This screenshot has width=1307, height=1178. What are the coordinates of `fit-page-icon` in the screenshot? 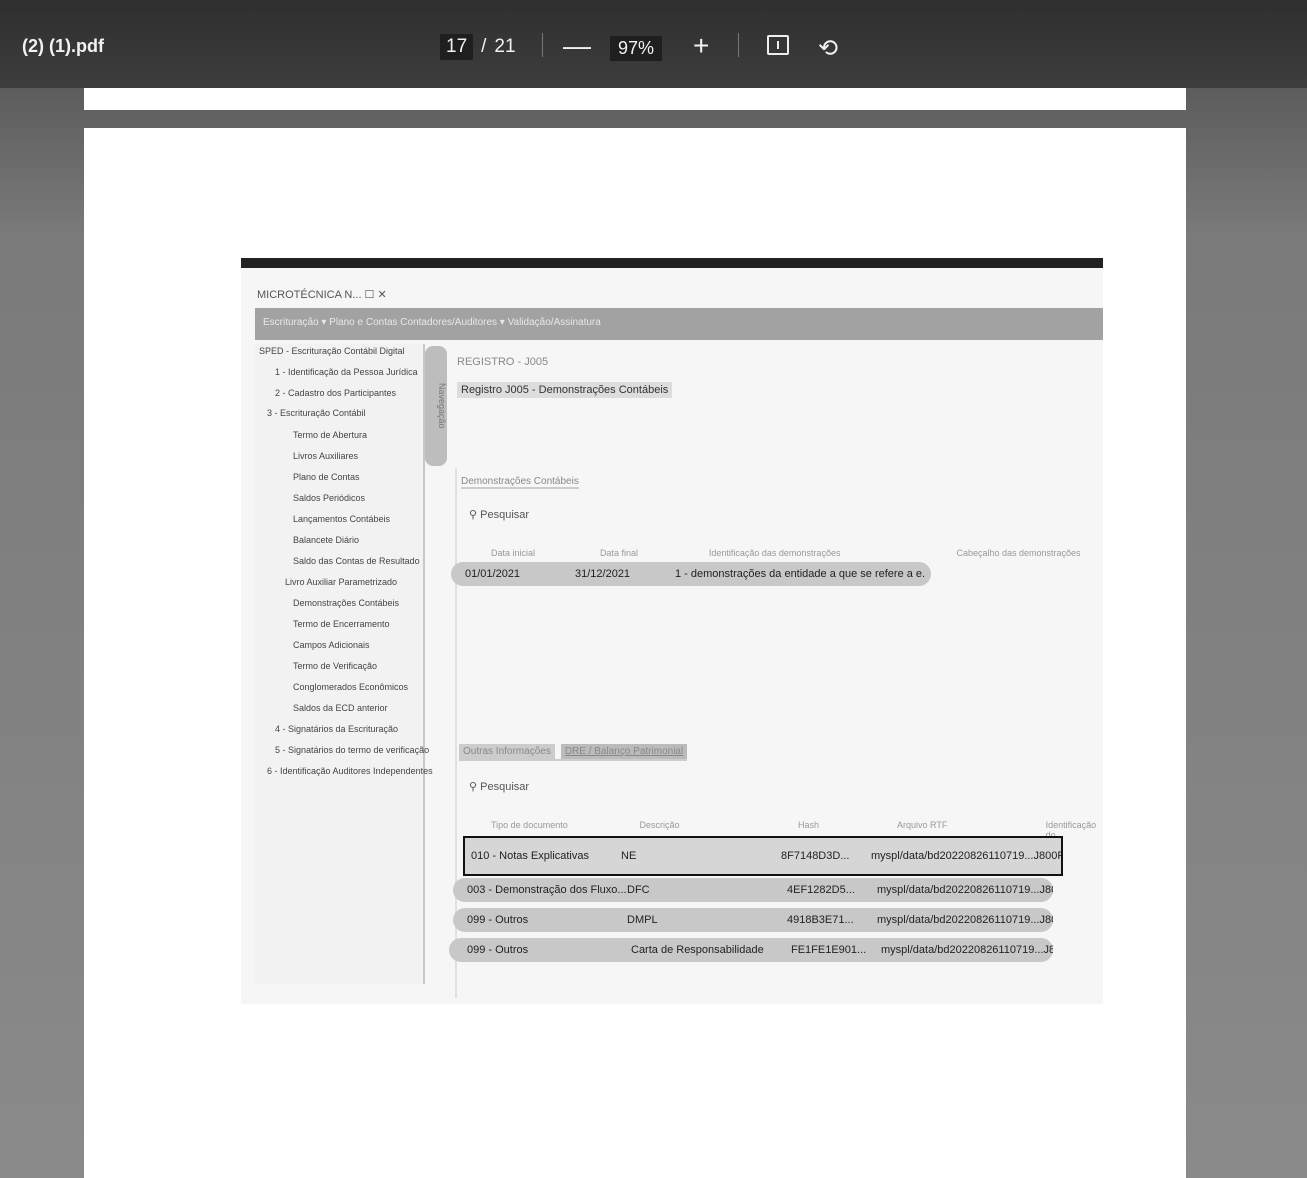 It's located at (778, 45).